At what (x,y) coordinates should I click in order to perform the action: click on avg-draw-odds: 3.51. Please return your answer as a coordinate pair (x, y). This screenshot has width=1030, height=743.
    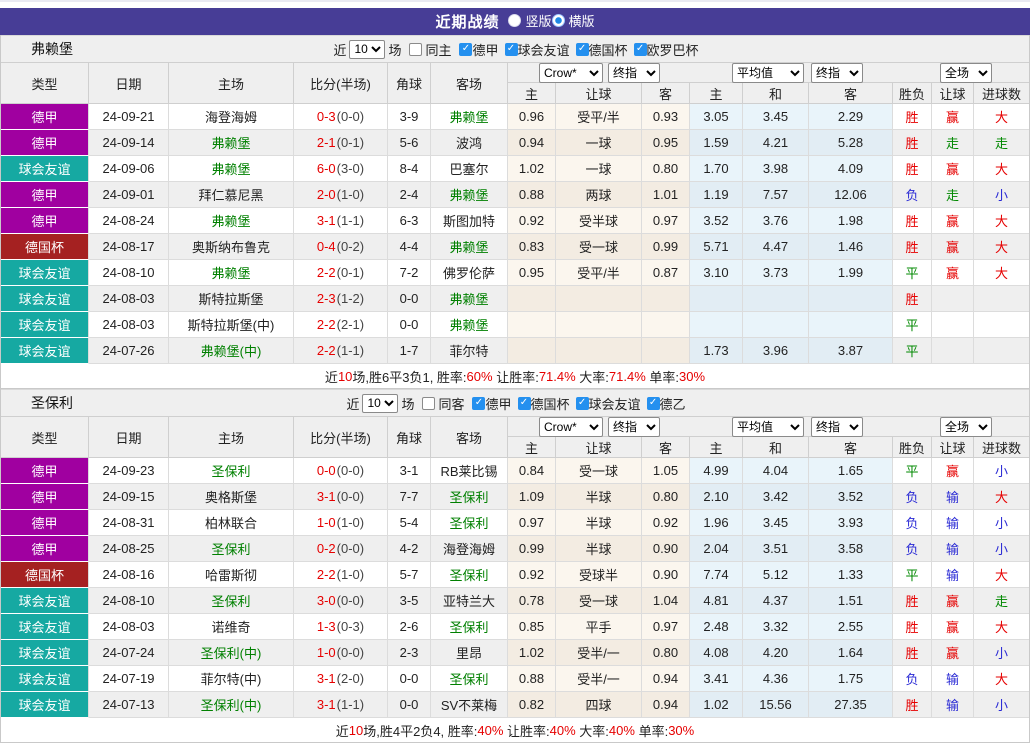
    Looking at the image, I should click on (776, 549).